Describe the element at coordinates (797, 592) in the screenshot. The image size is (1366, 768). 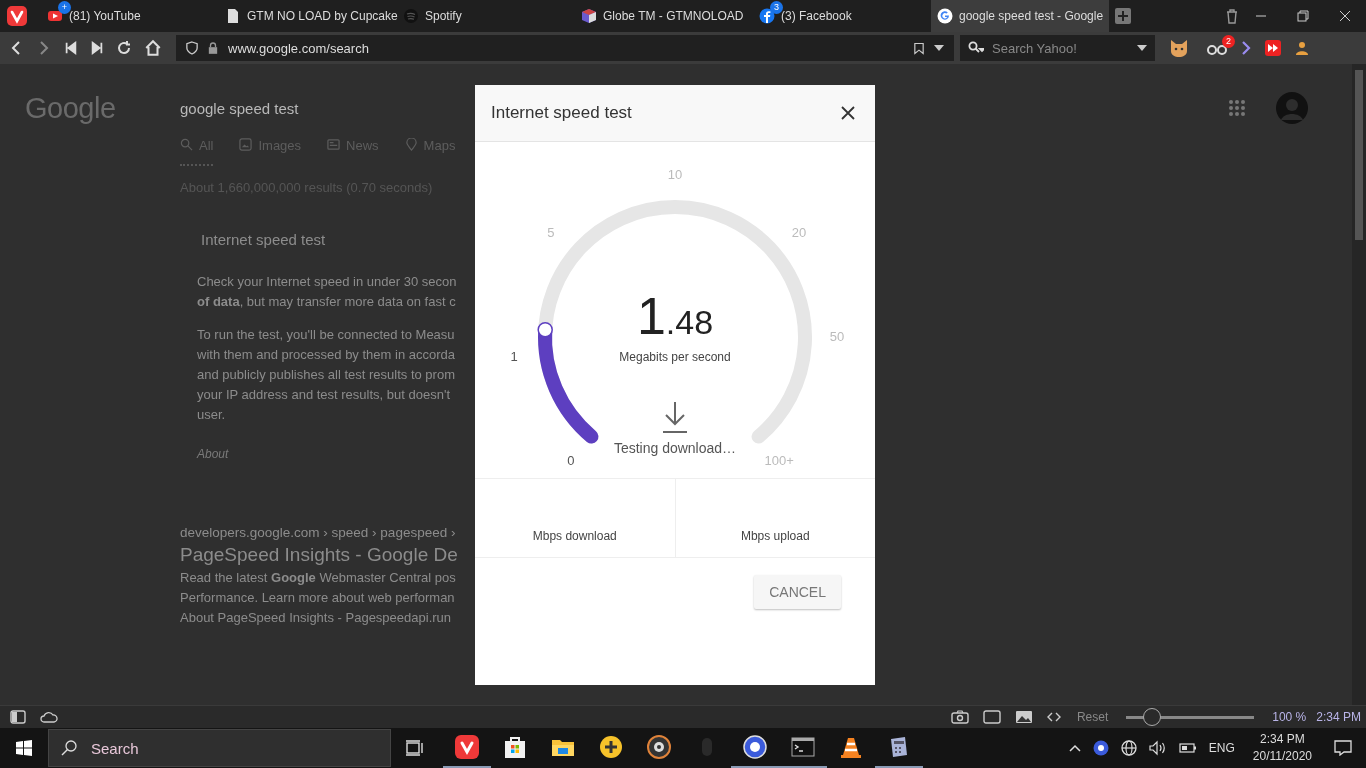
I see `cancel-button: CANCEL` at that location.